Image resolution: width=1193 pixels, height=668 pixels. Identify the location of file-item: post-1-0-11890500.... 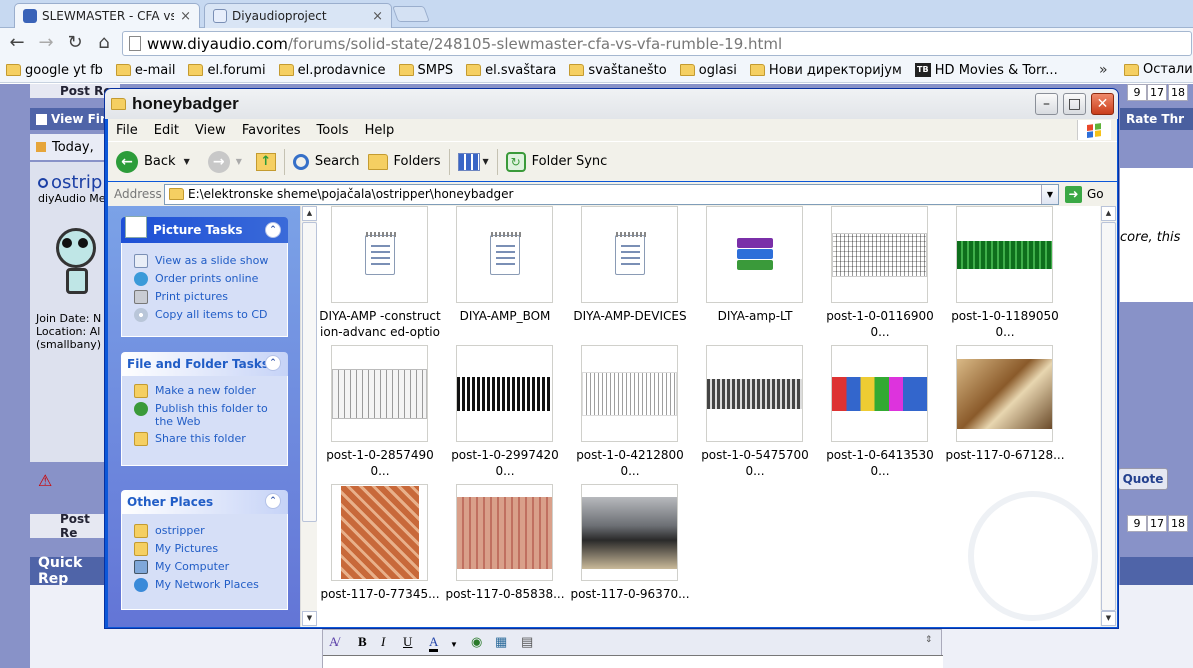
(1005, 273).